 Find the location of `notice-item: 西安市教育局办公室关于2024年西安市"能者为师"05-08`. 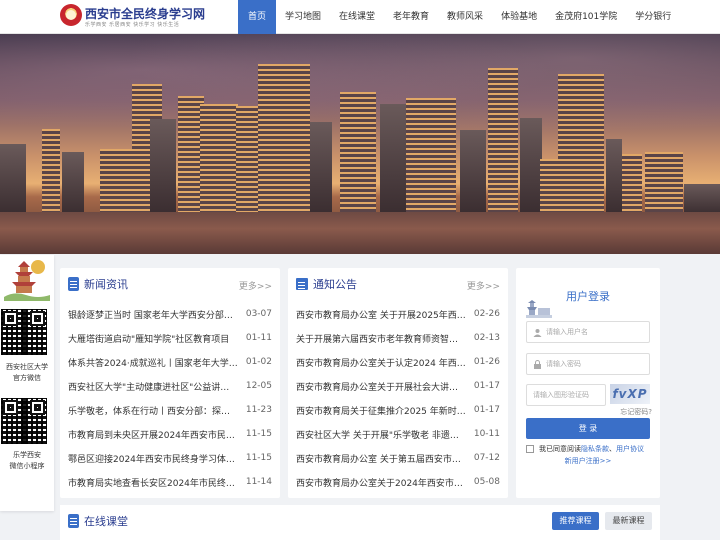

notice-item: 西安市教育局办公室关于2024年西安市"能者为师"05-08 is located at coordinates (398, 482).